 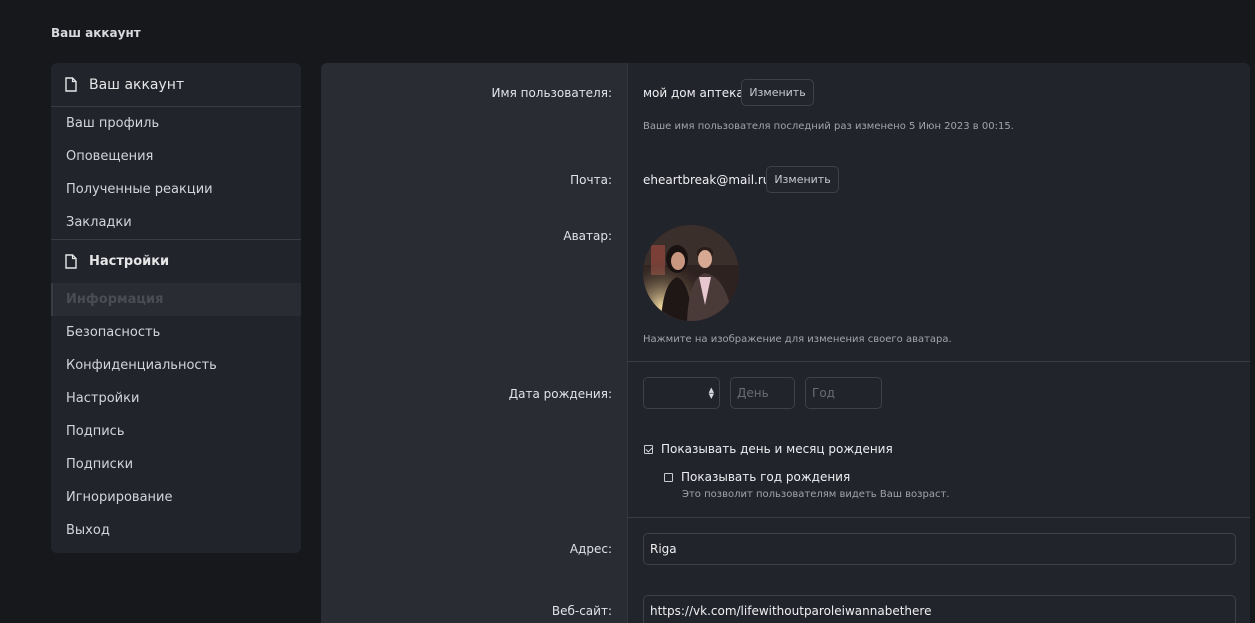 I want to click on sidebar-item-label: Оповещения, so click(x=110, y=156).